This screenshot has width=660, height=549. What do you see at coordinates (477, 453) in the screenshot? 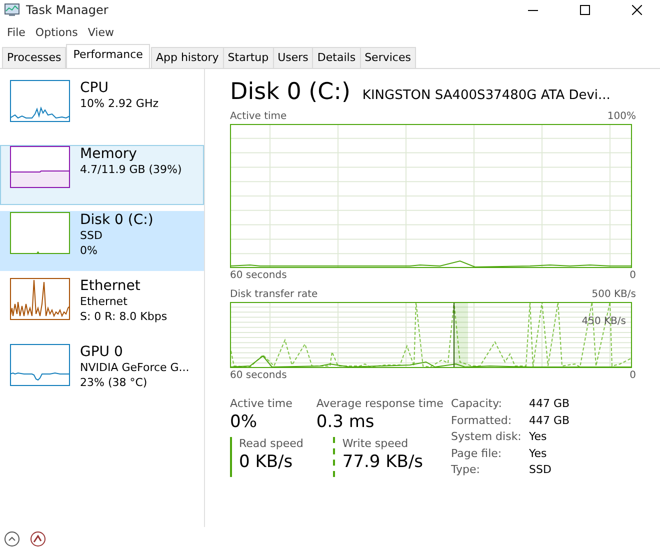
I see `property-label: Page file:` at bounding box center [477, 453].